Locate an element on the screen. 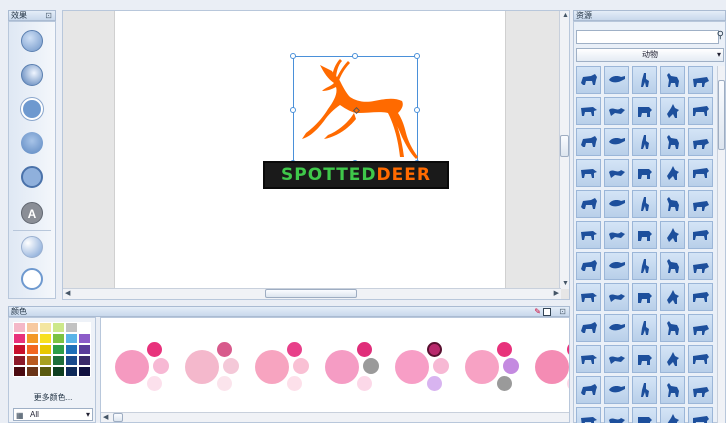 This screenshot has height=423, width=726. scroll-right-icon: ▶ is located at coordinates (556, 294).